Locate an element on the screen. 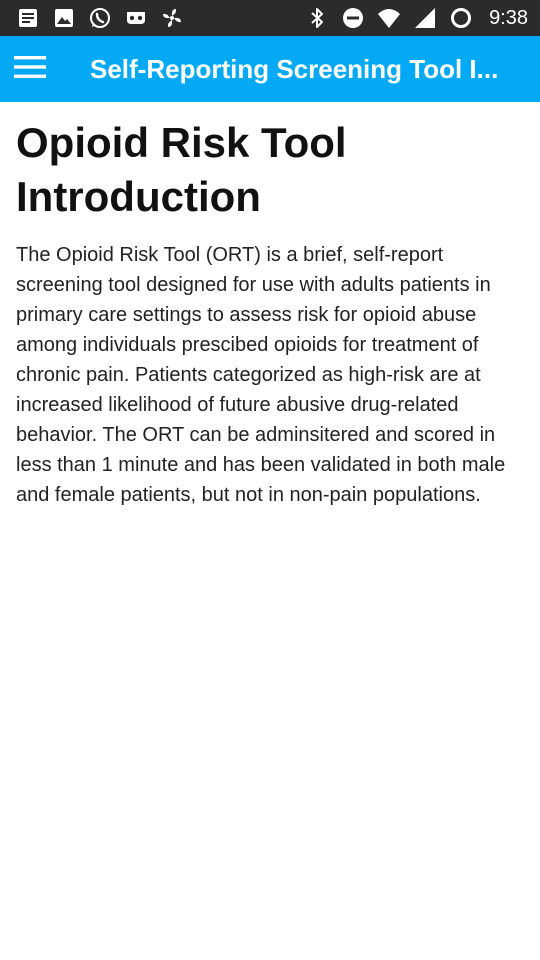  menu-button is located at coordinates (30, 69).